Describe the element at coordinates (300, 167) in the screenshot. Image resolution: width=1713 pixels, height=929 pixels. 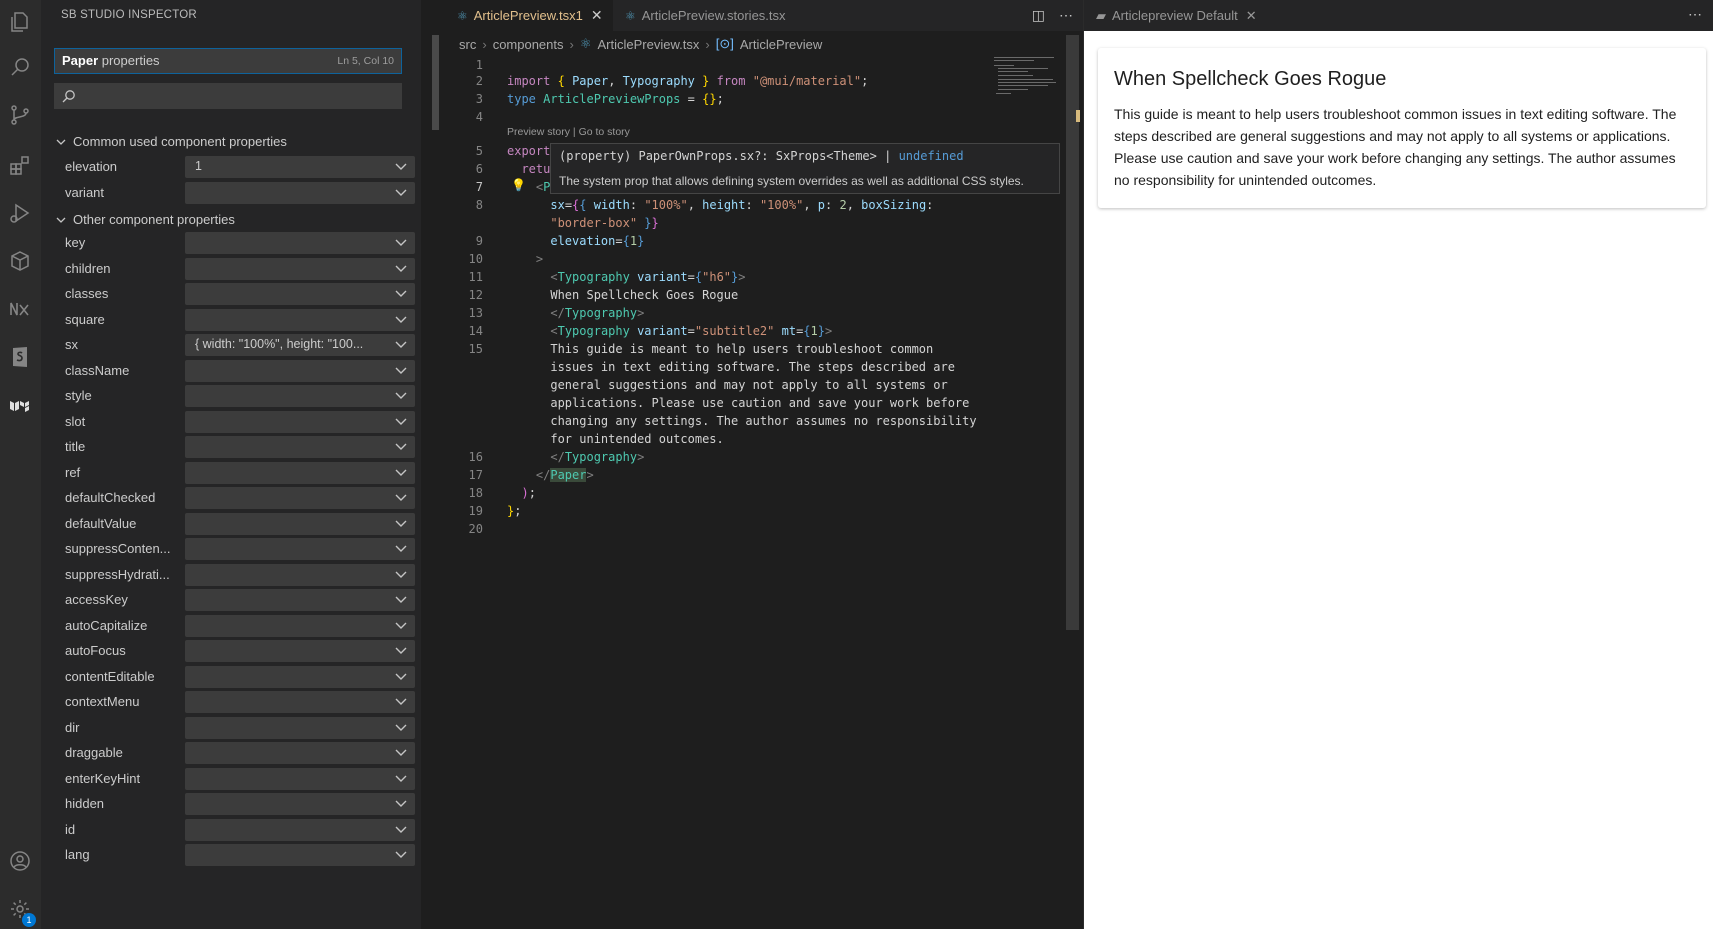
I see `property-value-select: 1` at that location.